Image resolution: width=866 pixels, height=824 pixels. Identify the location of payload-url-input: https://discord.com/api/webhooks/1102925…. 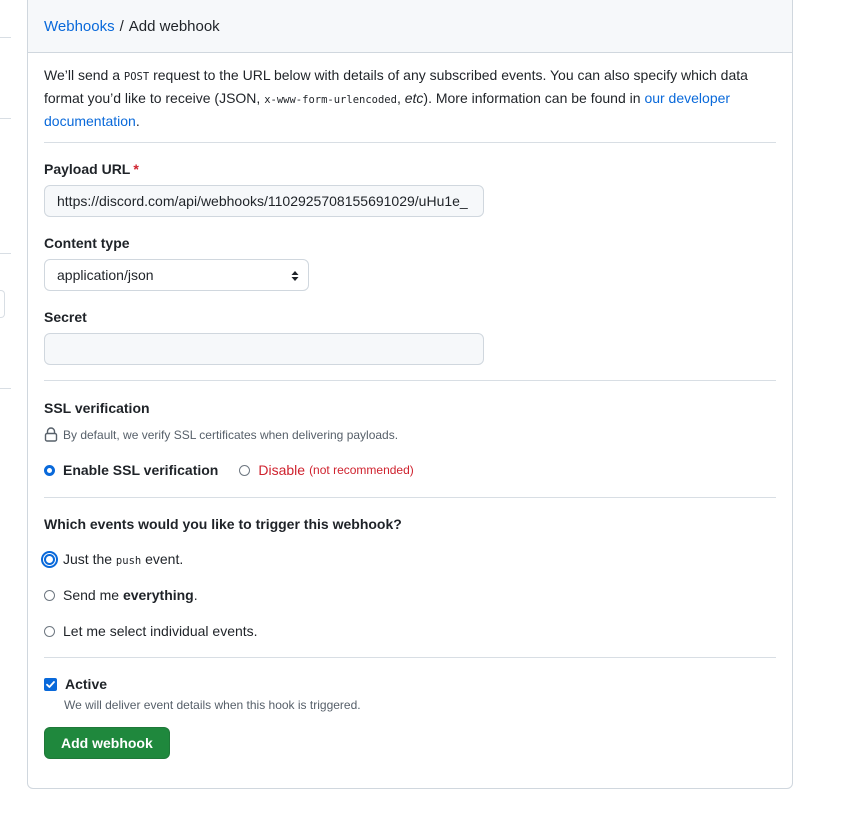
(264, 201).